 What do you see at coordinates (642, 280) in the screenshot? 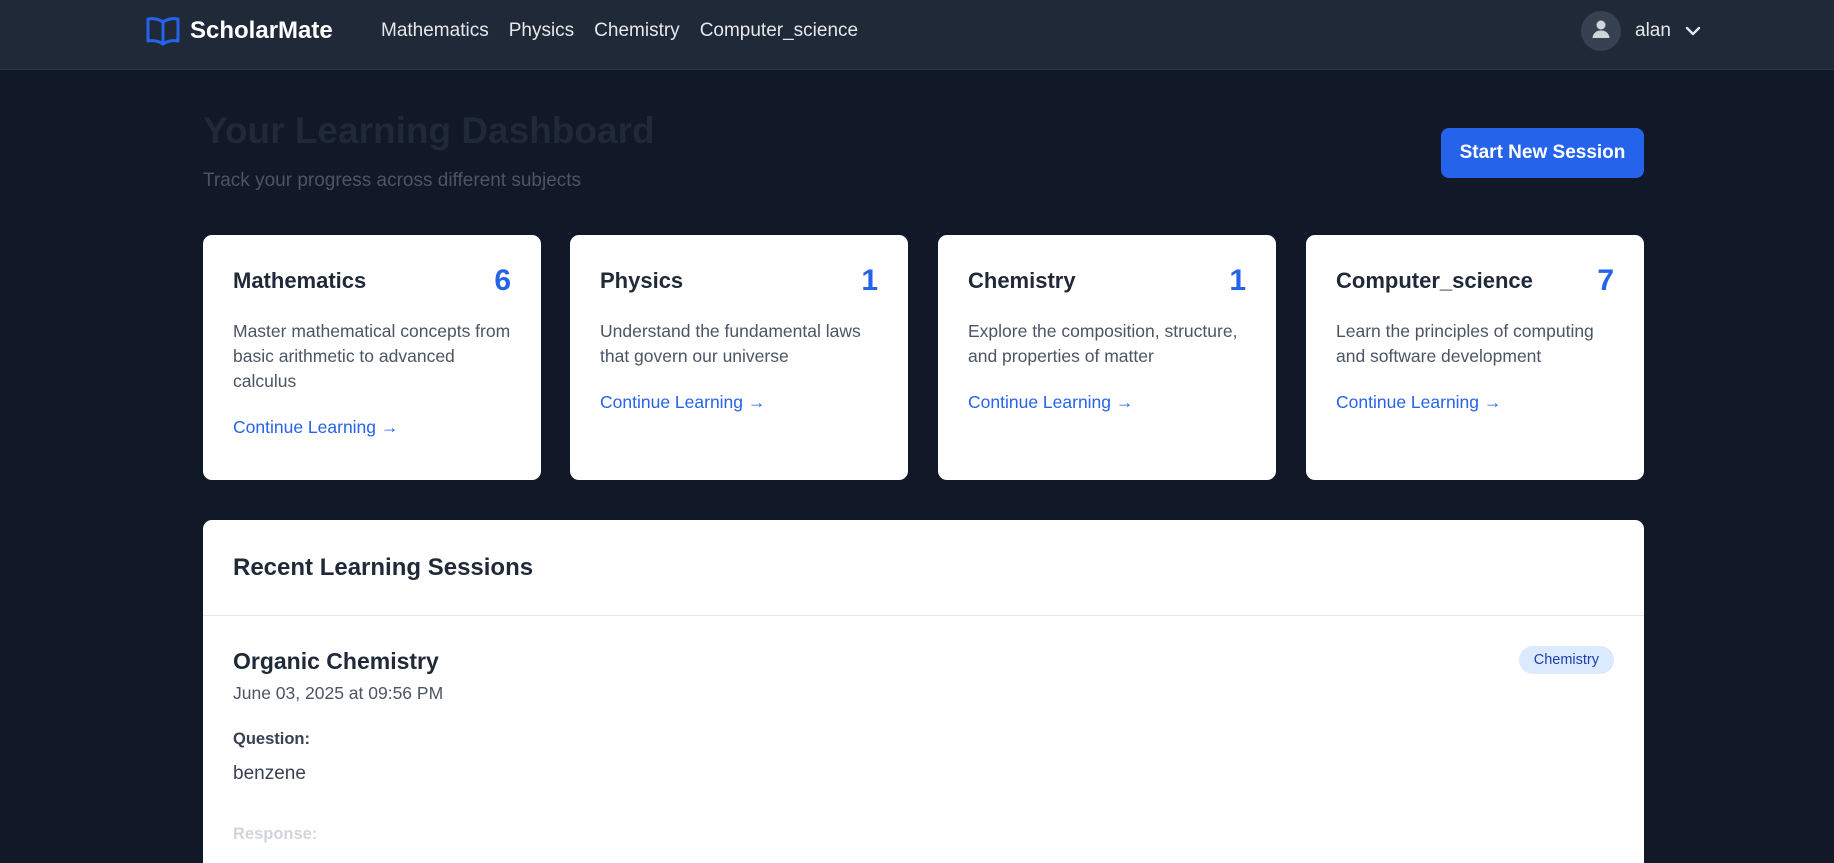
I see `subject-card-title: Physics` at bounding box center [642, 280].